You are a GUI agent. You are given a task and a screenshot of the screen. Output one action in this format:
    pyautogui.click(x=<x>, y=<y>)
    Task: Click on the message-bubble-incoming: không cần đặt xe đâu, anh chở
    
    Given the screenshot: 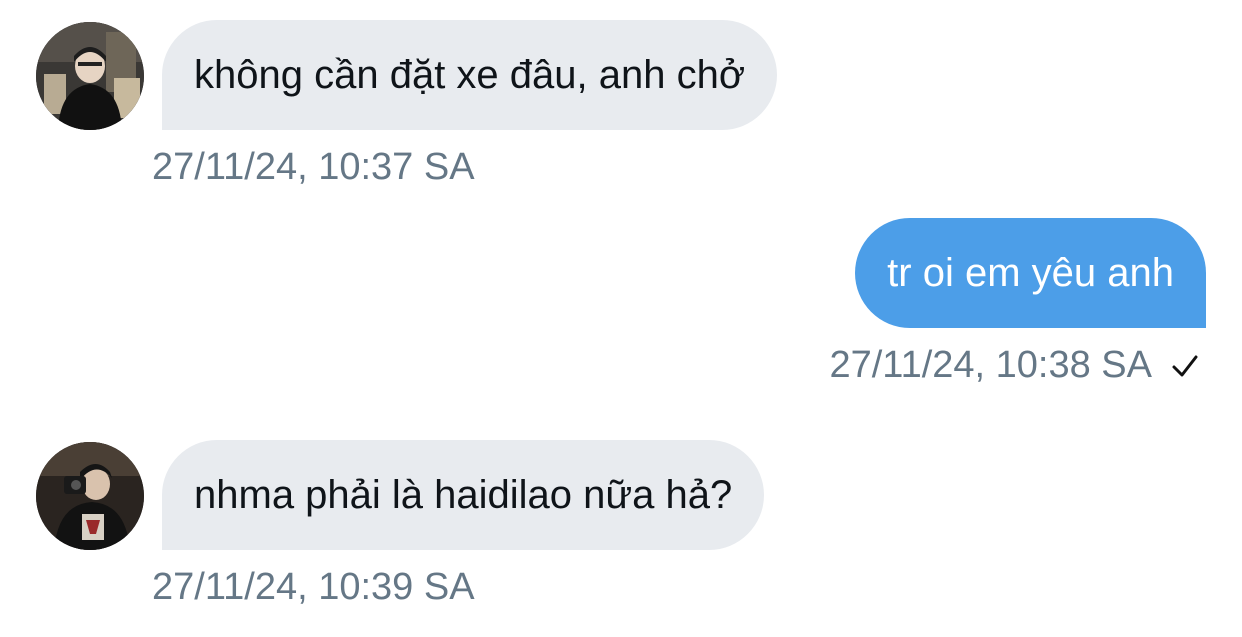 What is the action you would take?
    pyautogui.click(x=470, y=75)
    